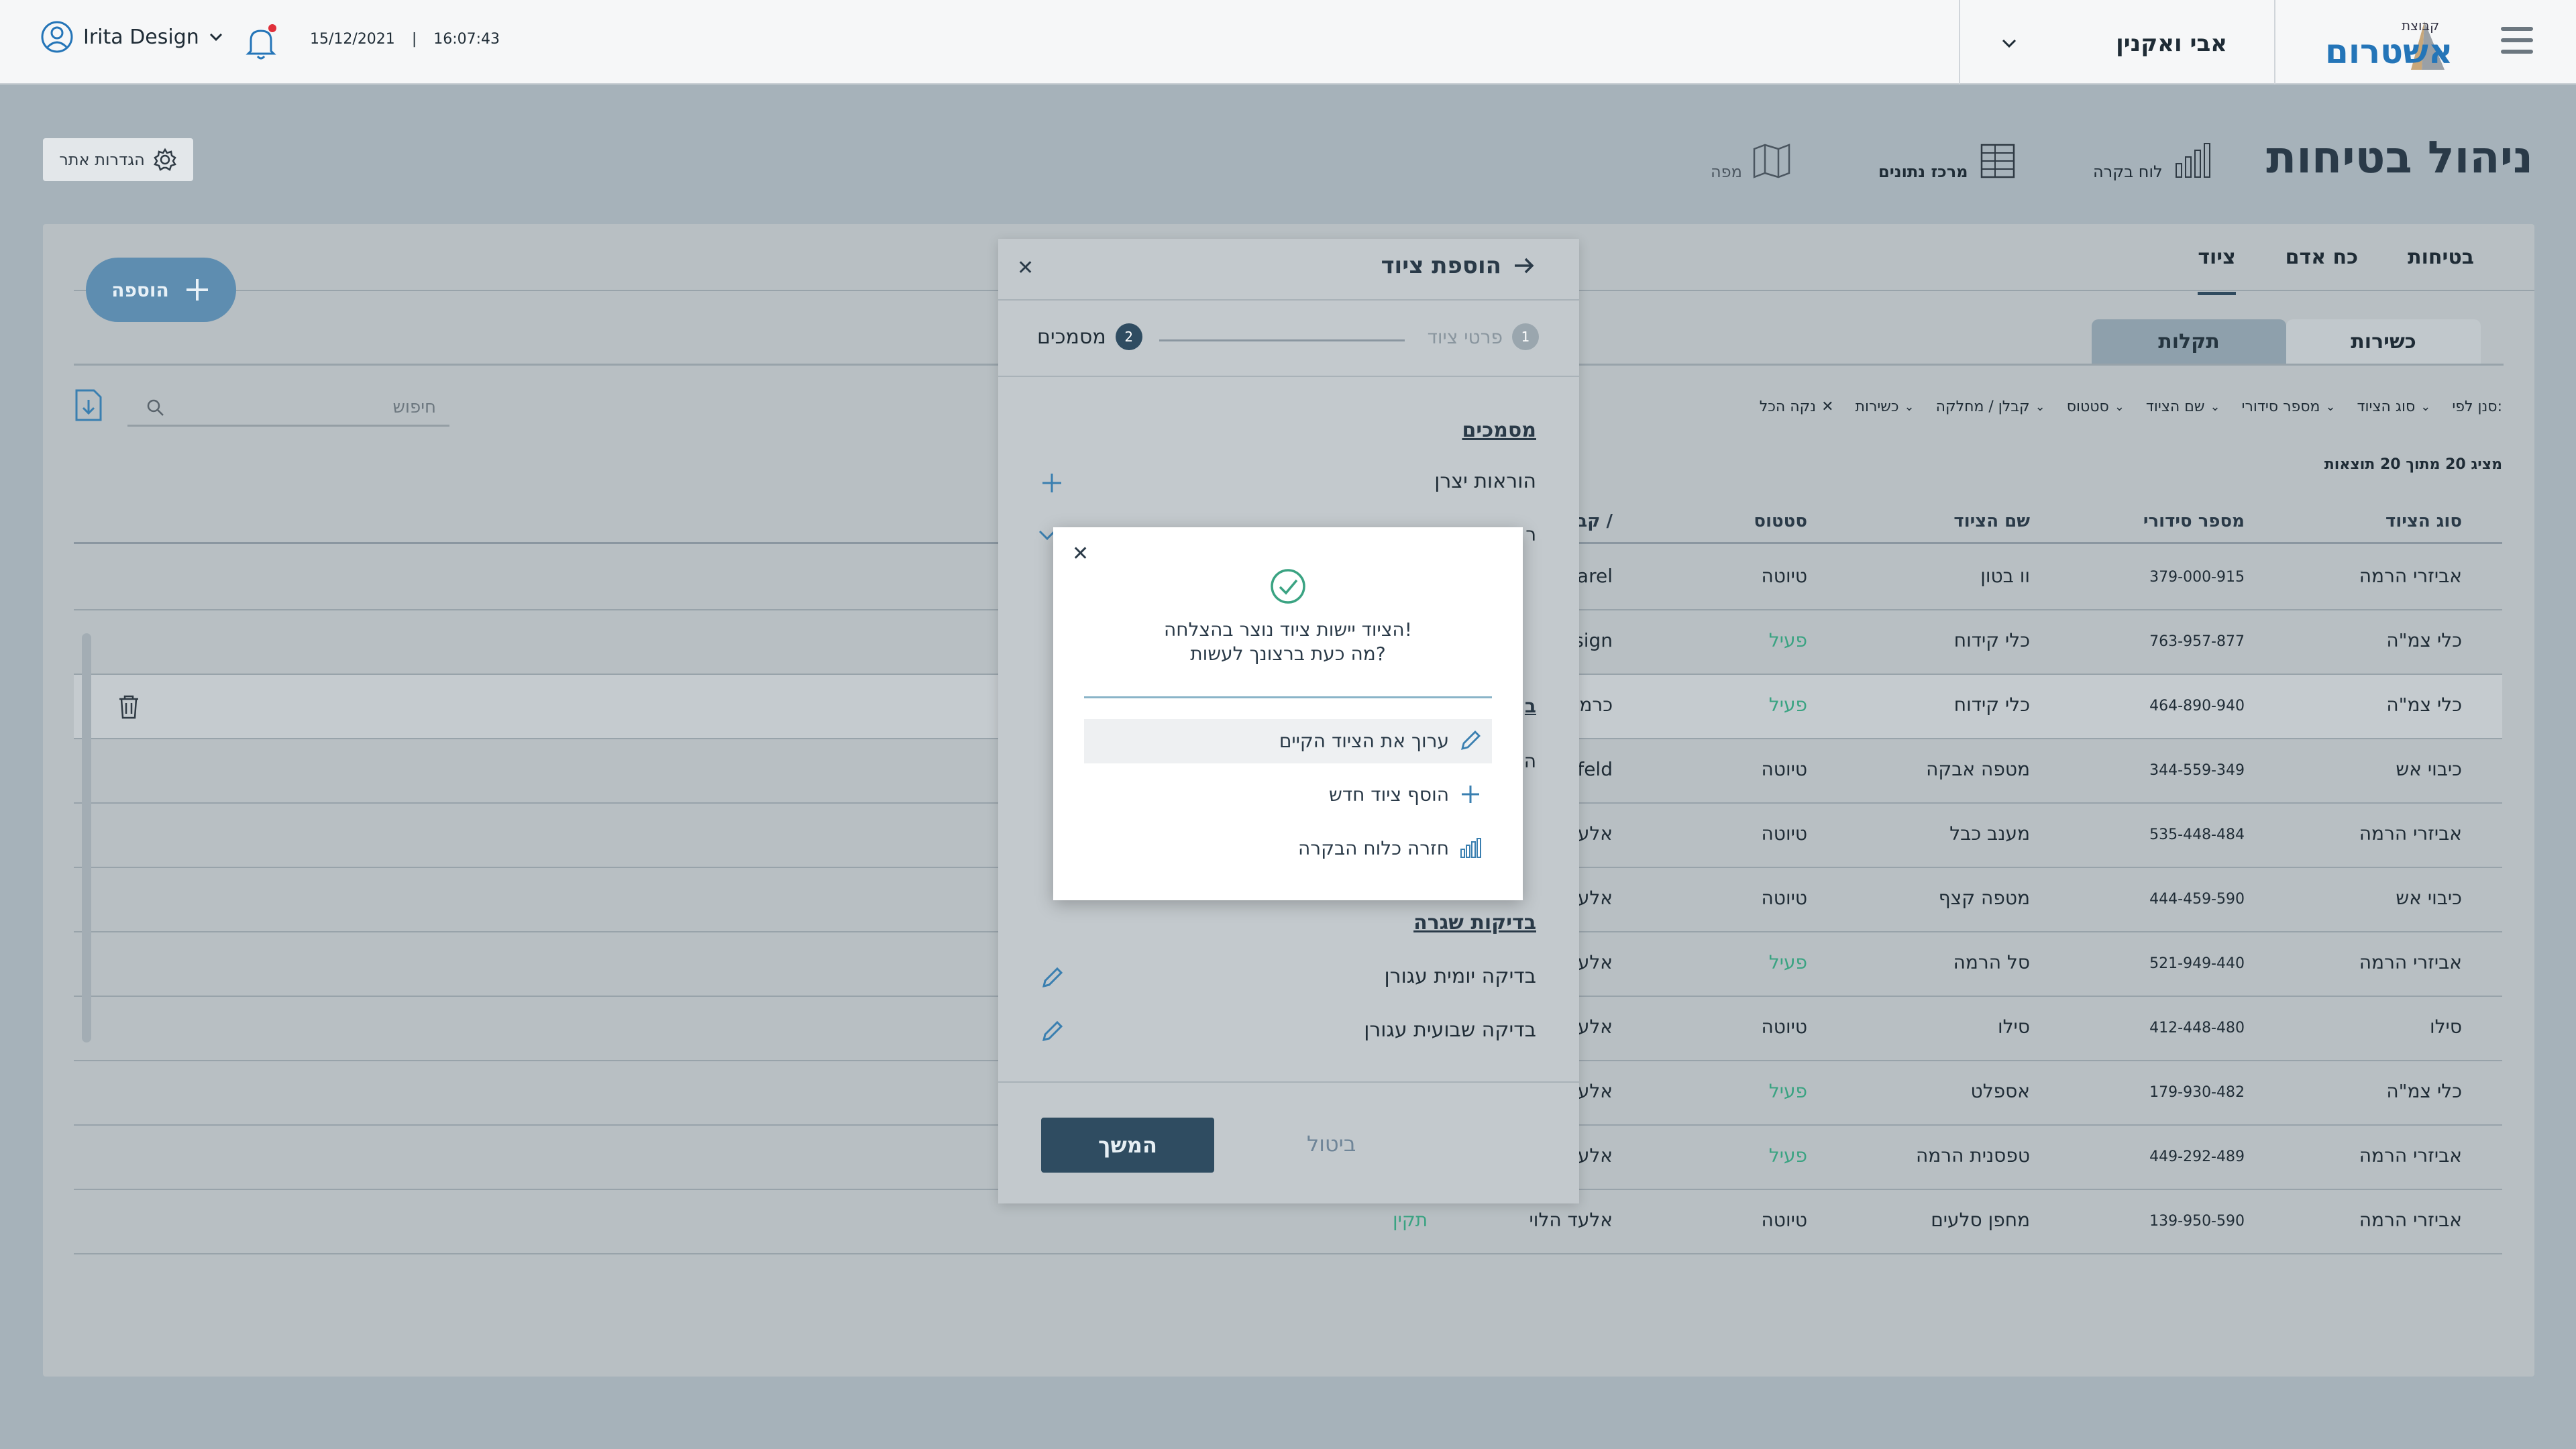 This screenshot has width=2576, height=1449. I want to click on doc-item-fragment: ה, so click(1529, 761).